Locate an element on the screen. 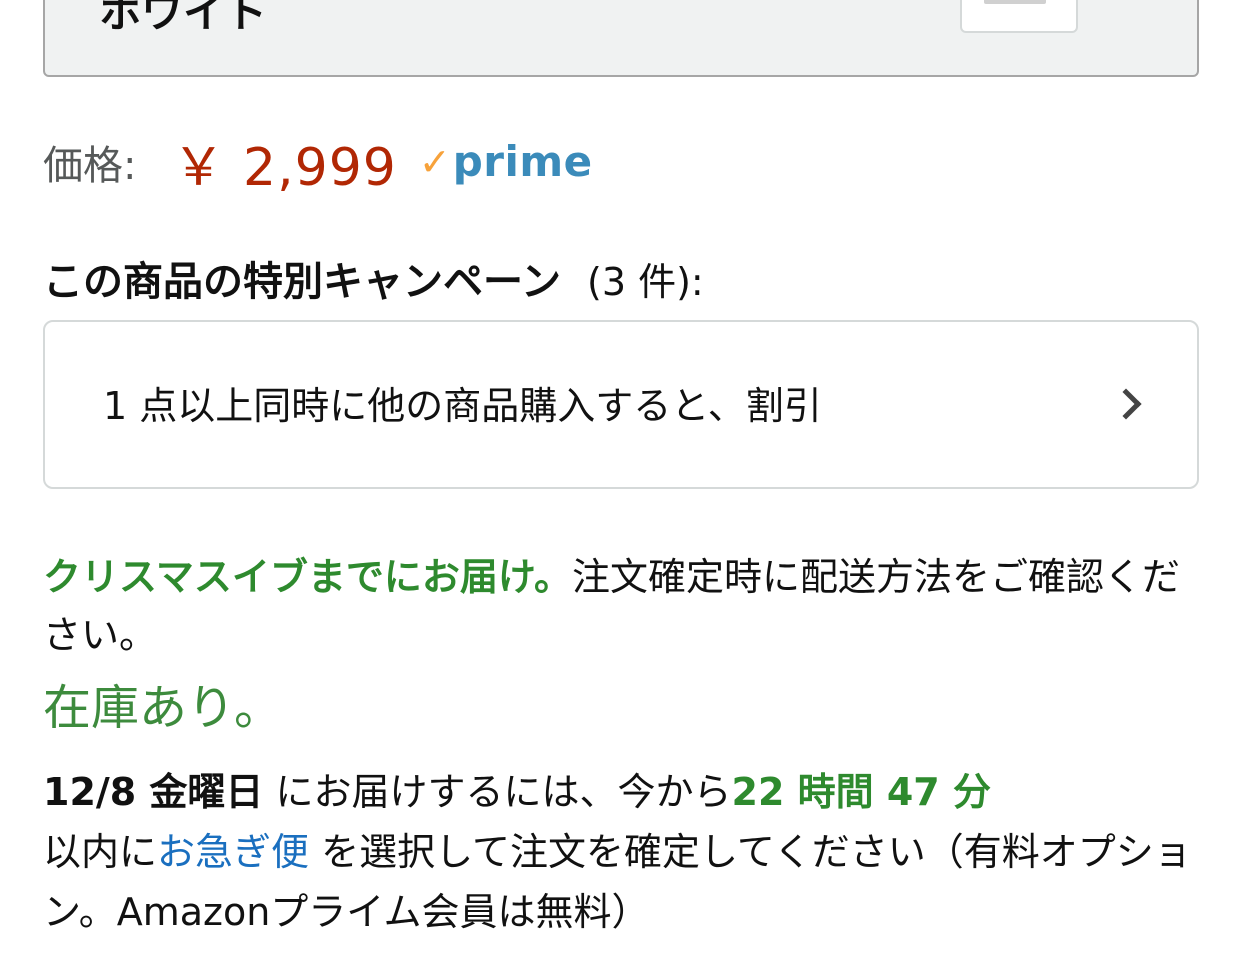 Image resolution: width=1242 pixels, height=953 pixels. prime-badge: ✓ prime is located at coordinates (506, 162).